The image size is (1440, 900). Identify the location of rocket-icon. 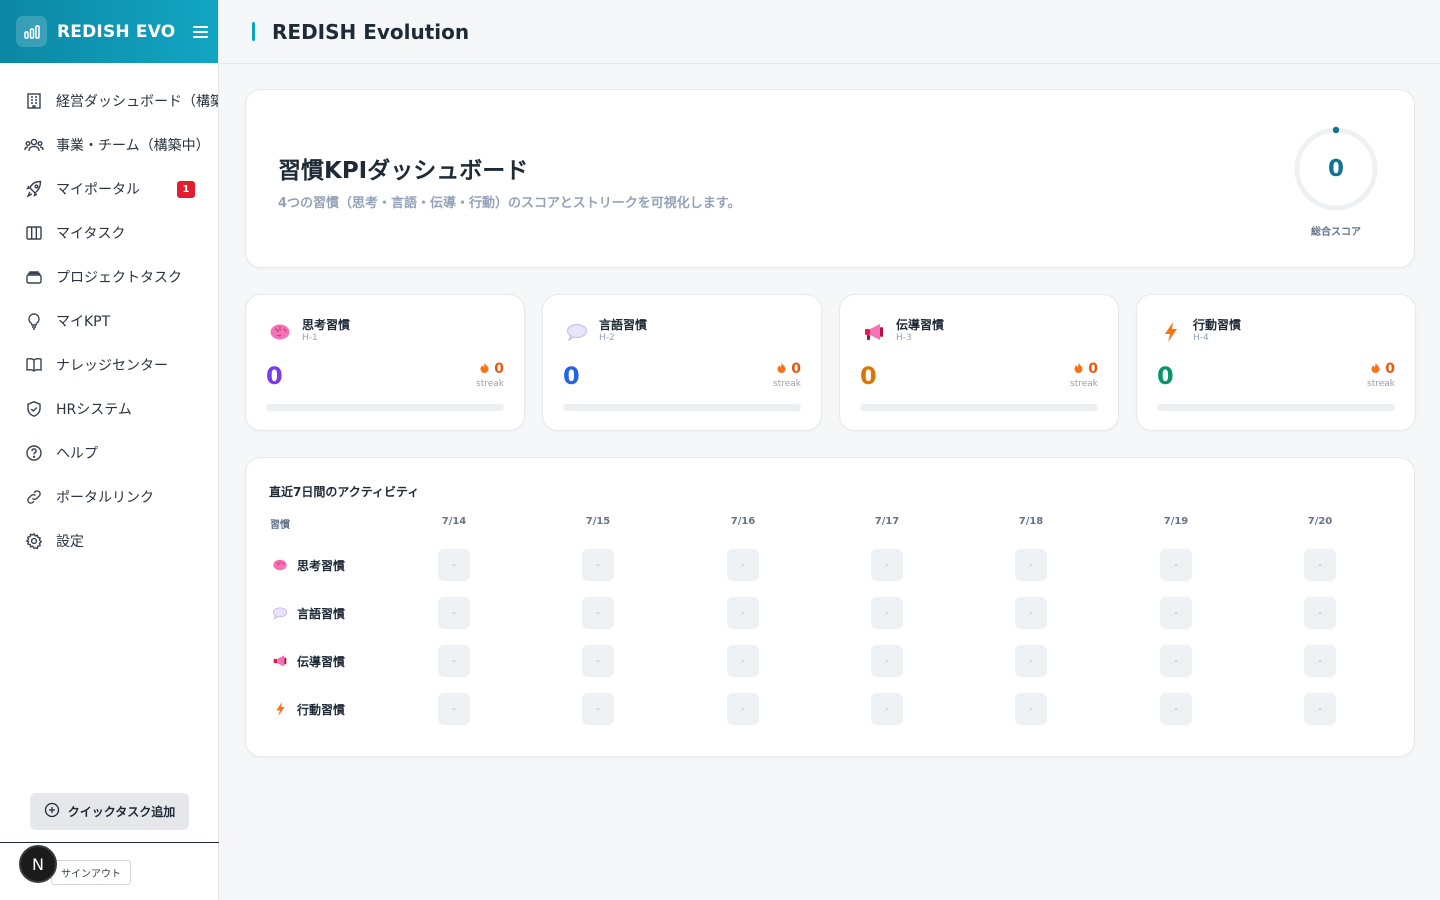
(34, 189).